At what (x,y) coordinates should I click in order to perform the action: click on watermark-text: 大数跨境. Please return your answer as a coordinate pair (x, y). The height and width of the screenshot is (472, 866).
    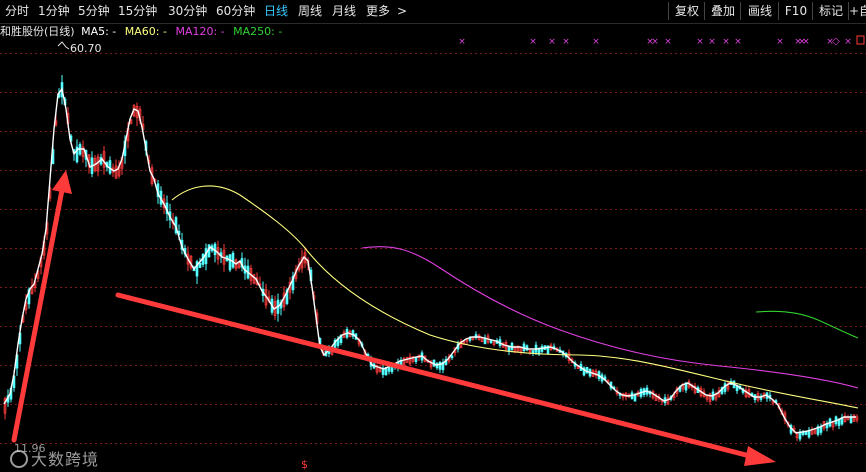
    Looking at the image, I should click on (65, 459).